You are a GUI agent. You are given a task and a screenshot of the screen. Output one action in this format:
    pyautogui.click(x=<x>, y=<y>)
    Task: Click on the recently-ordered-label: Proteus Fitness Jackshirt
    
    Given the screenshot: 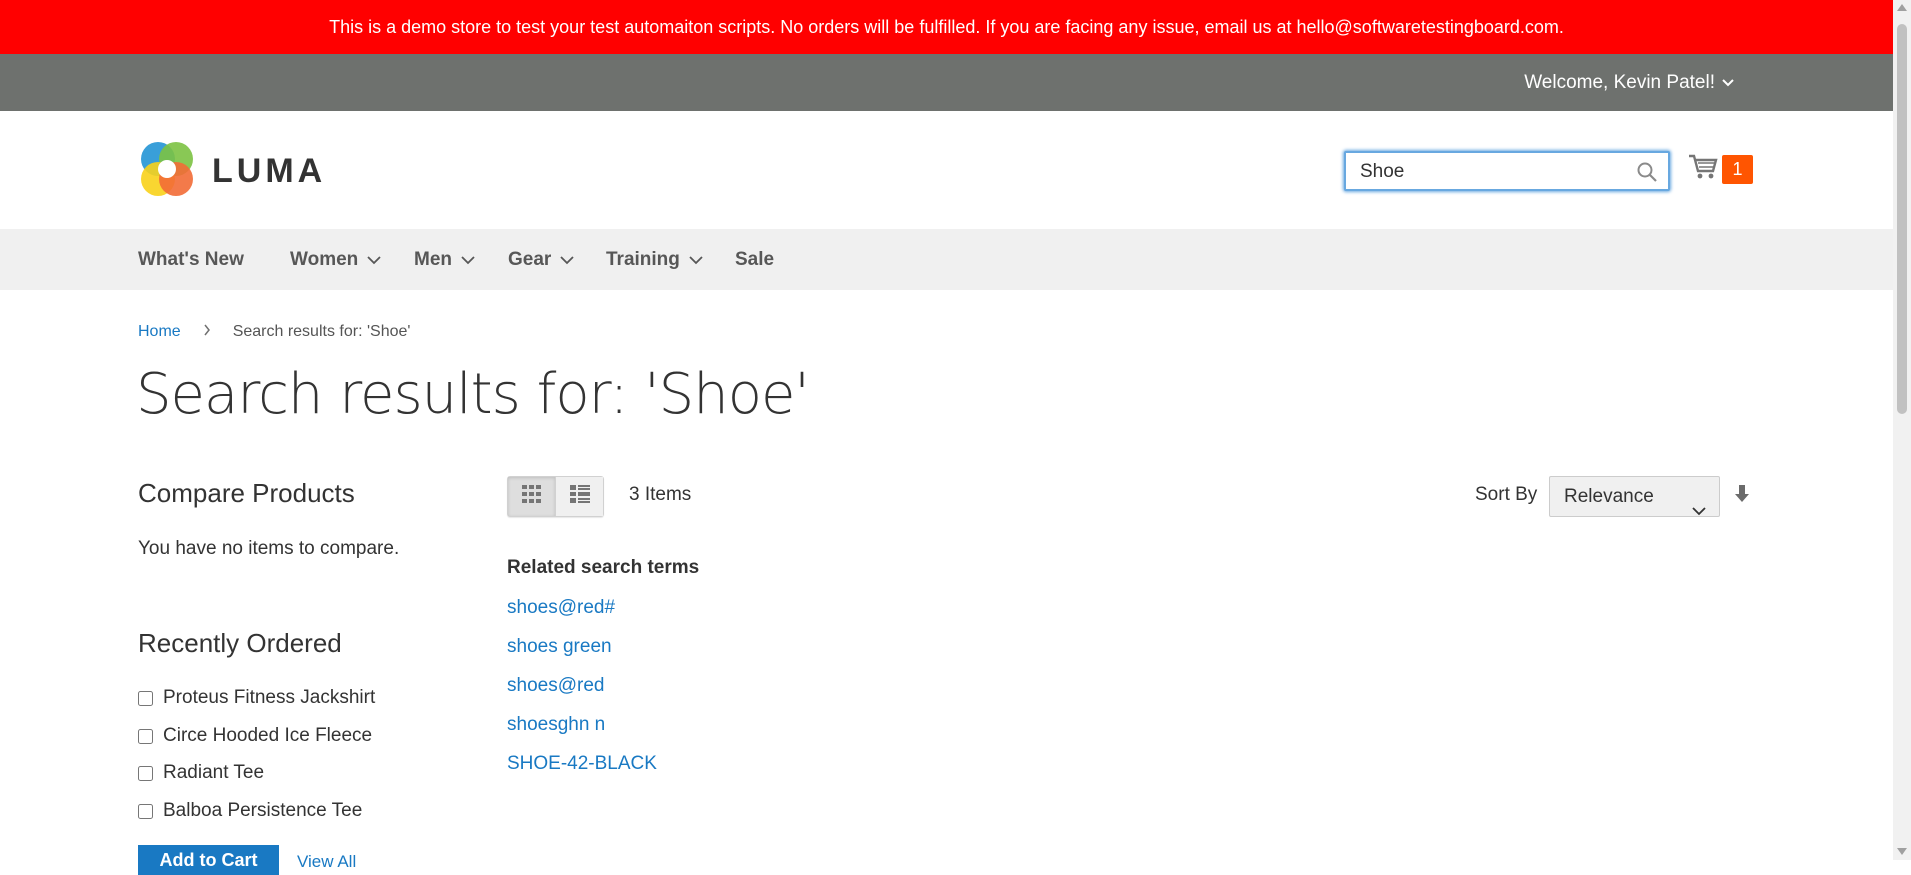 What is the action you would take?
    pyautogui.click(x=269, y=697)
    